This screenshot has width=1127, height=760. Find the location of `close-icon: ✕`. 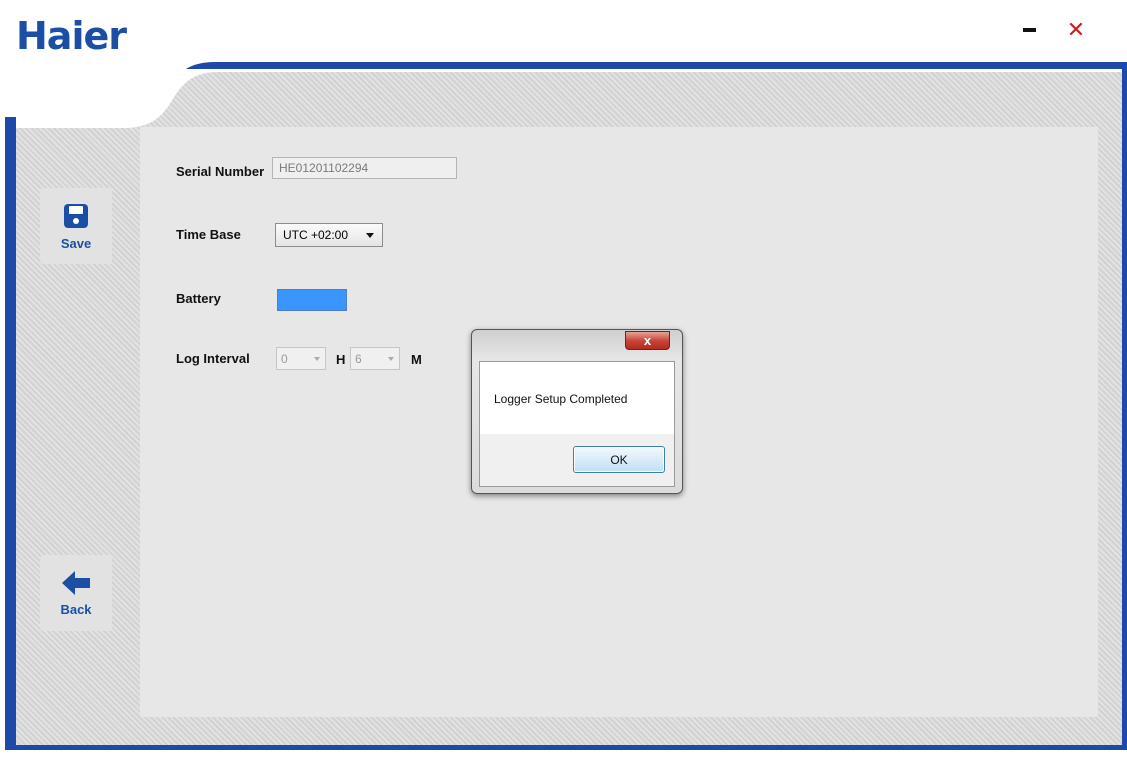

close-icon: ✕ is located at coordinates (1076, 30).